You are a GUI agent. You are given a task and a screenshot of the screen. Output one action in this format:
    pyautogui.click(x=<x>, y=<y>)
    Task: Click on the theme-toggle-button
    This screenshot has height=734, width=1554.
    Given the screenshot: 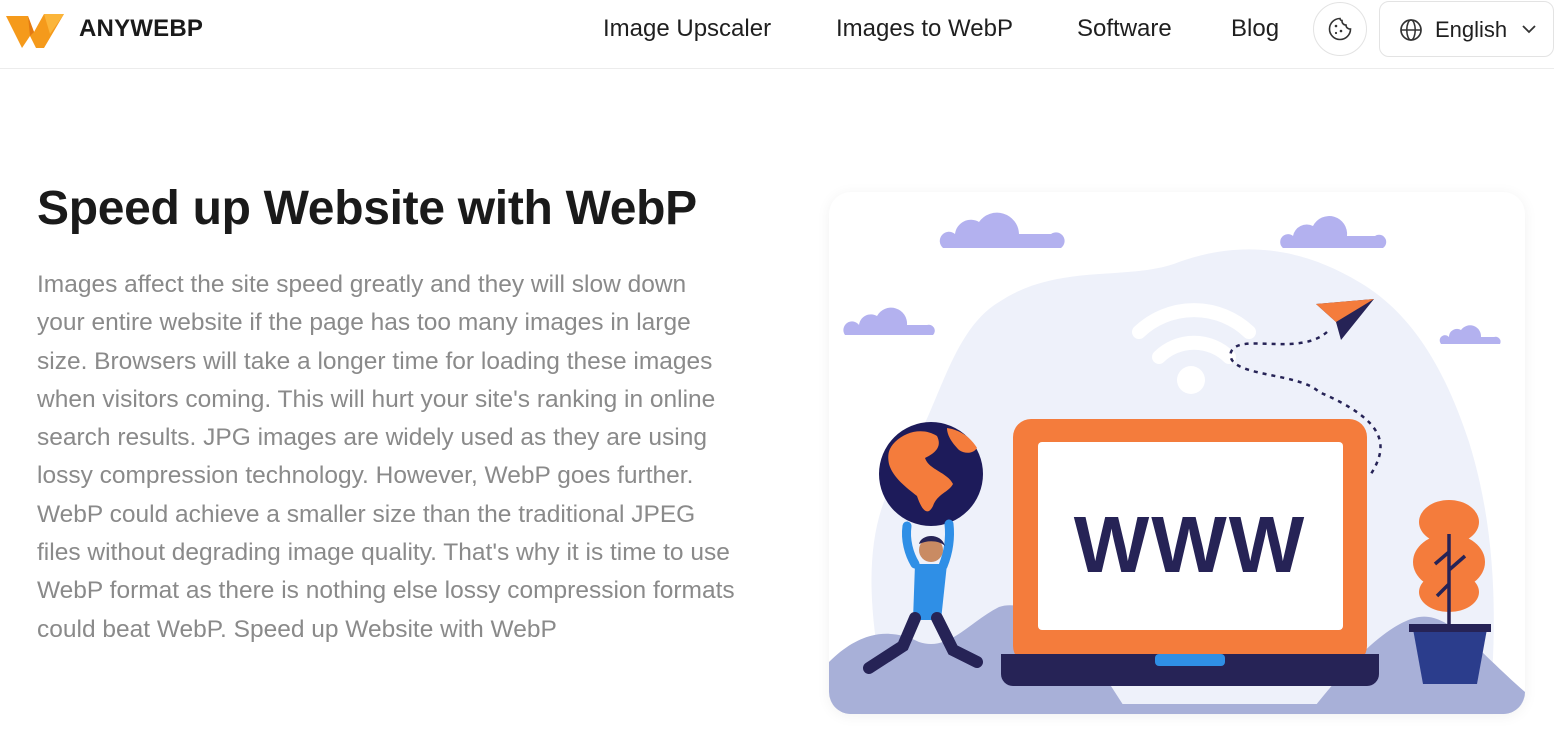 What is the action you would take?
    pyautogui.click(x=1340, y=29)
    